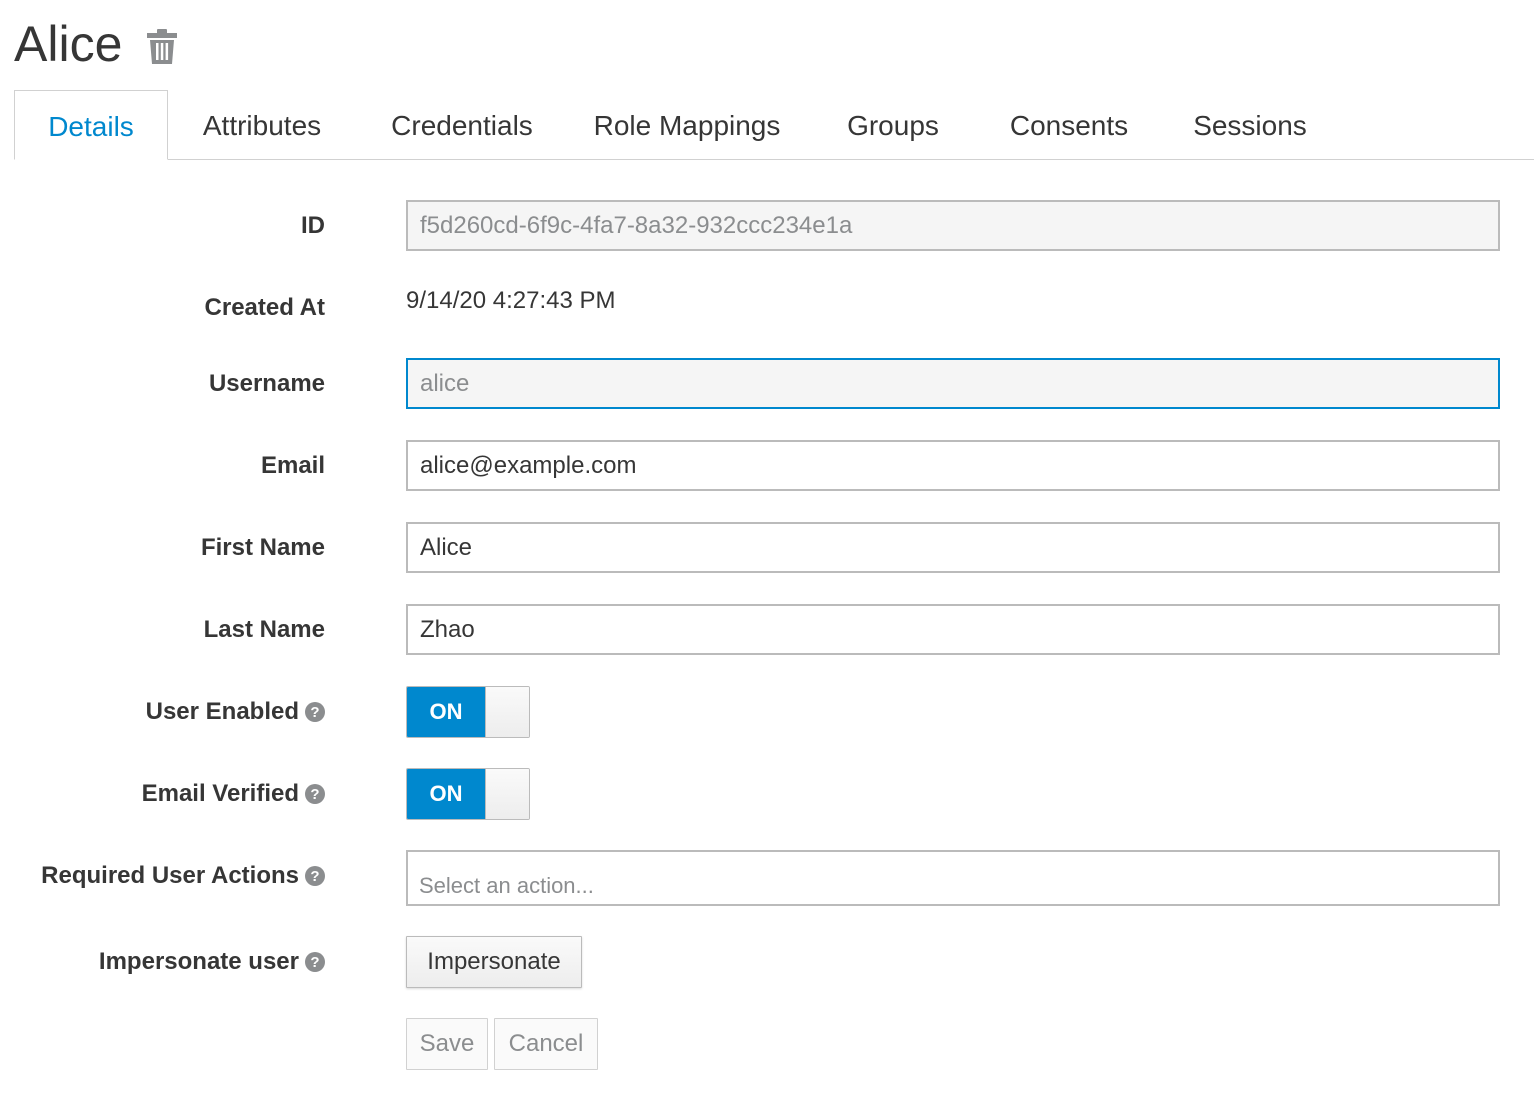  I want to click on cancel-button: Cancel, so click(546, 1044).